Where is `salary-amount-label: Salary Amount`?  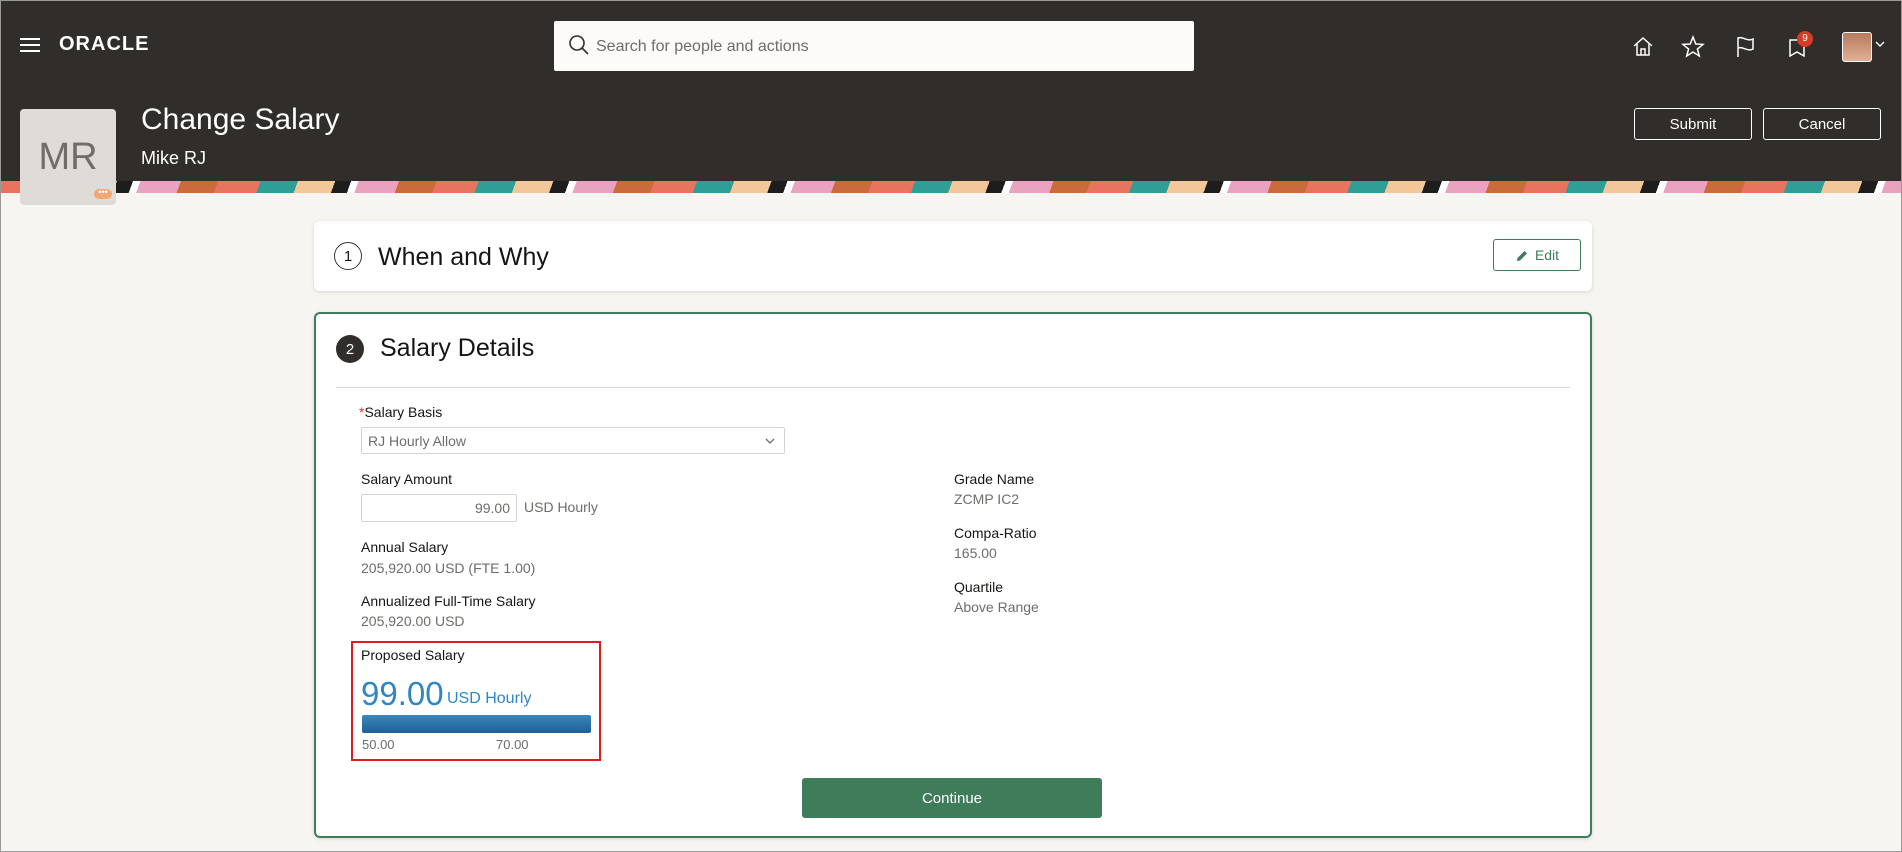
salary-amount-label: Salary Amount is located at coordinates (407, 479).